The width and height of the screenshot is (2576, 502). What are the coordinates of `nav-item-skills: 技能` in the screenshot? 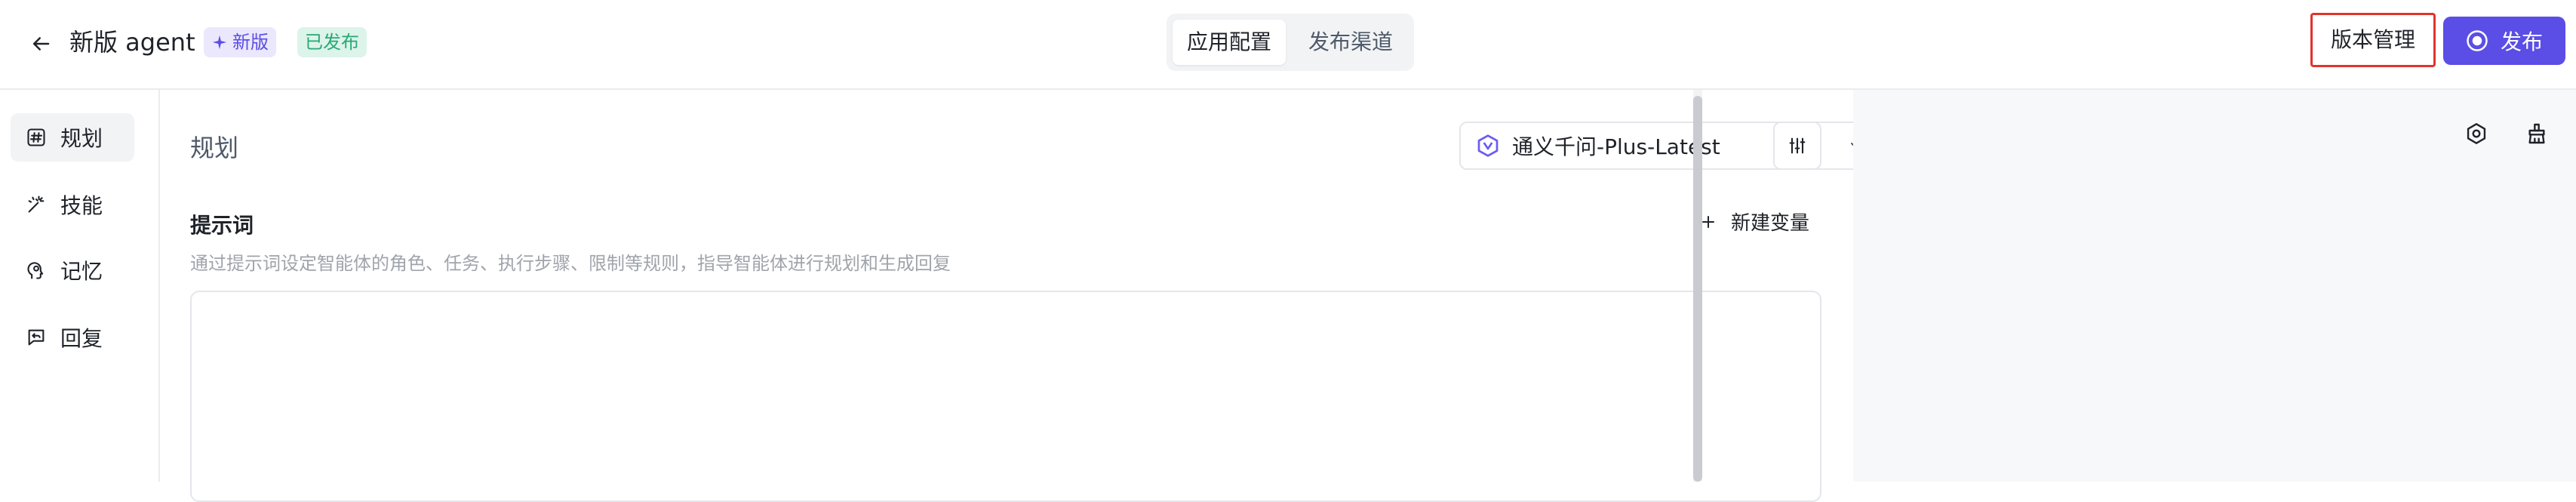 It's located at (72, 204).